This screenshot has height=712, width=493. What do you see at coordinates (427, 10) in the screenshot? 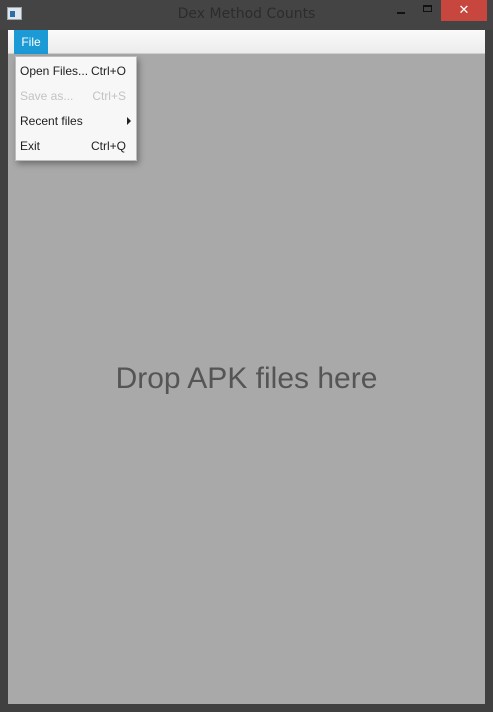
I see `maximize-button` at bounding box center [427, 10].